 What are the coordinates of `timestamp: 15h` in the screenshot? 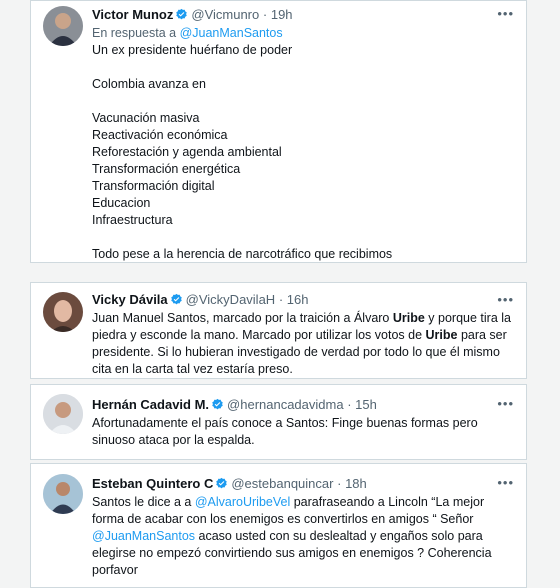 It's located at (366, 404).